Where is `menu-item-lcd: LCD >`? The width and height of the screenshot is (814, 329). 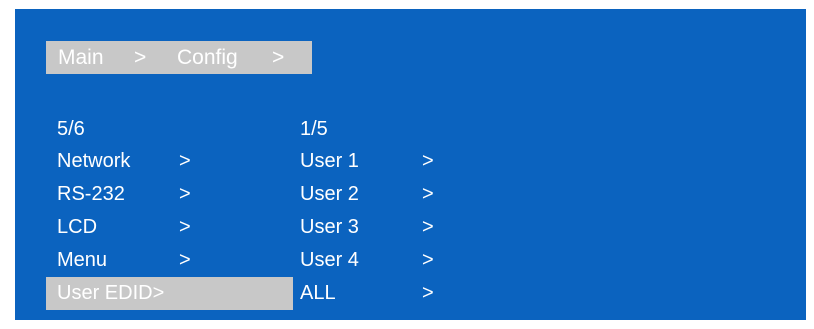
menu-item-lcd: LCD > is located at coordinates (169, 227).